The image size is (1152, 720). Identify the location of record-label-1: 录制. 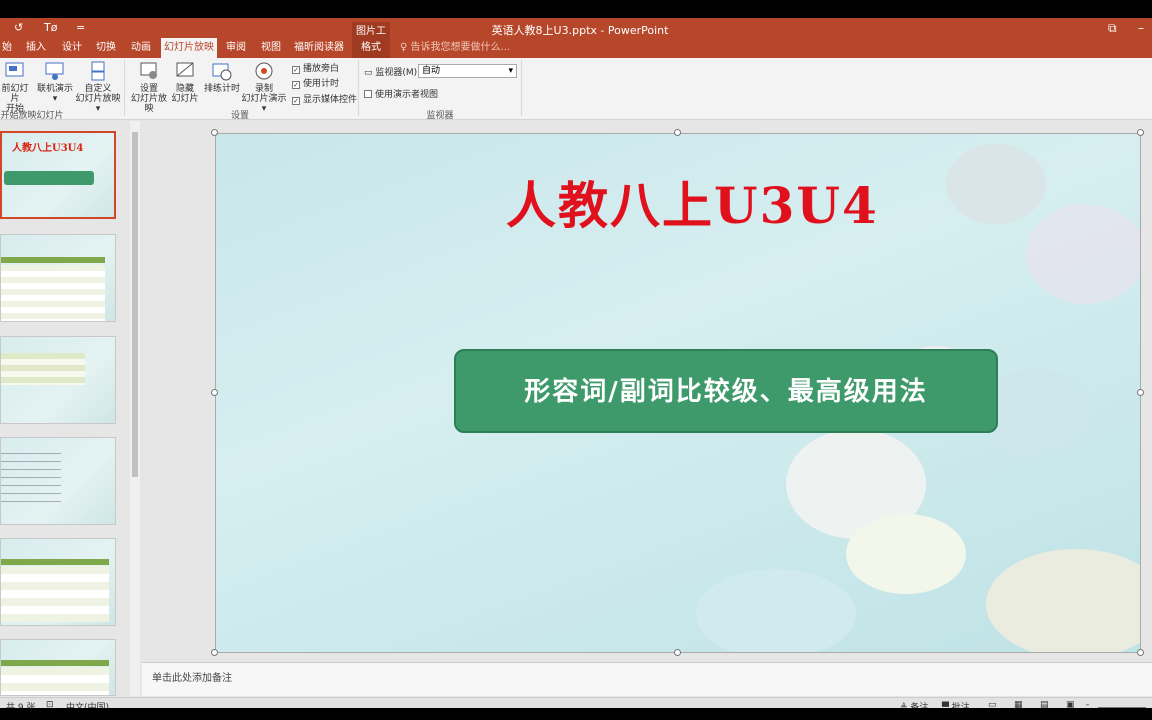
(263, 89).